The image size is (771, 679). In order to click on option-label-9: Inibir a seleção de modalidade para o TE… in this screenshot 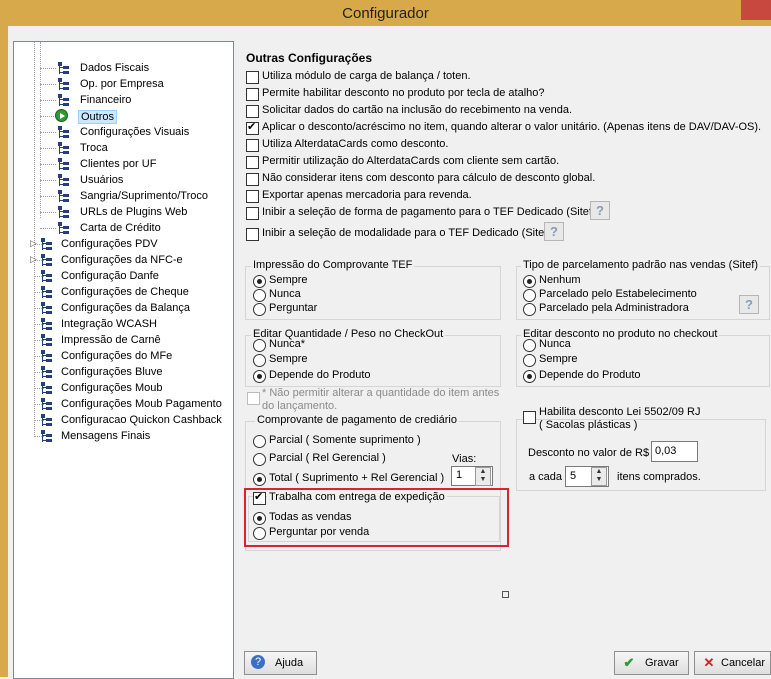, I will do `click(408, 233)`.